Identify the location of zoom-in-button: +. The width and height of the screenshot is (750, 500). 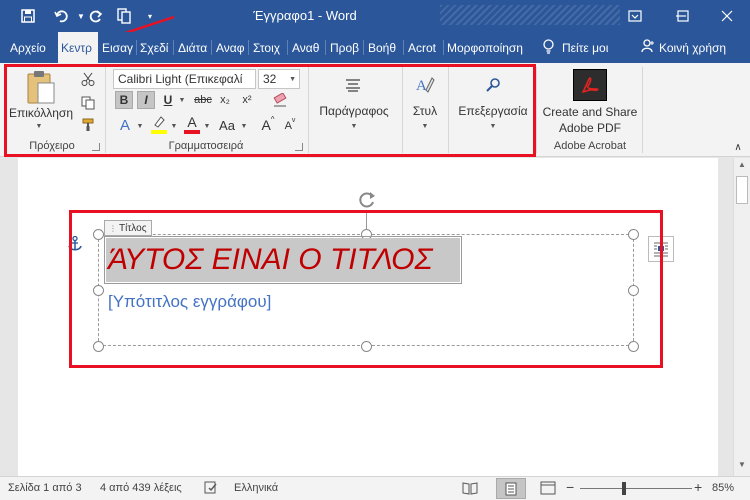
(698, 487).